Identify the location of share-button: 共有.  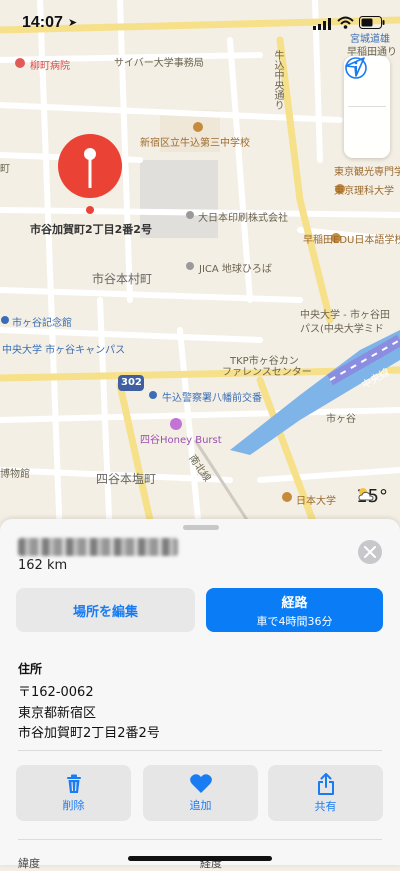
(325, 793).